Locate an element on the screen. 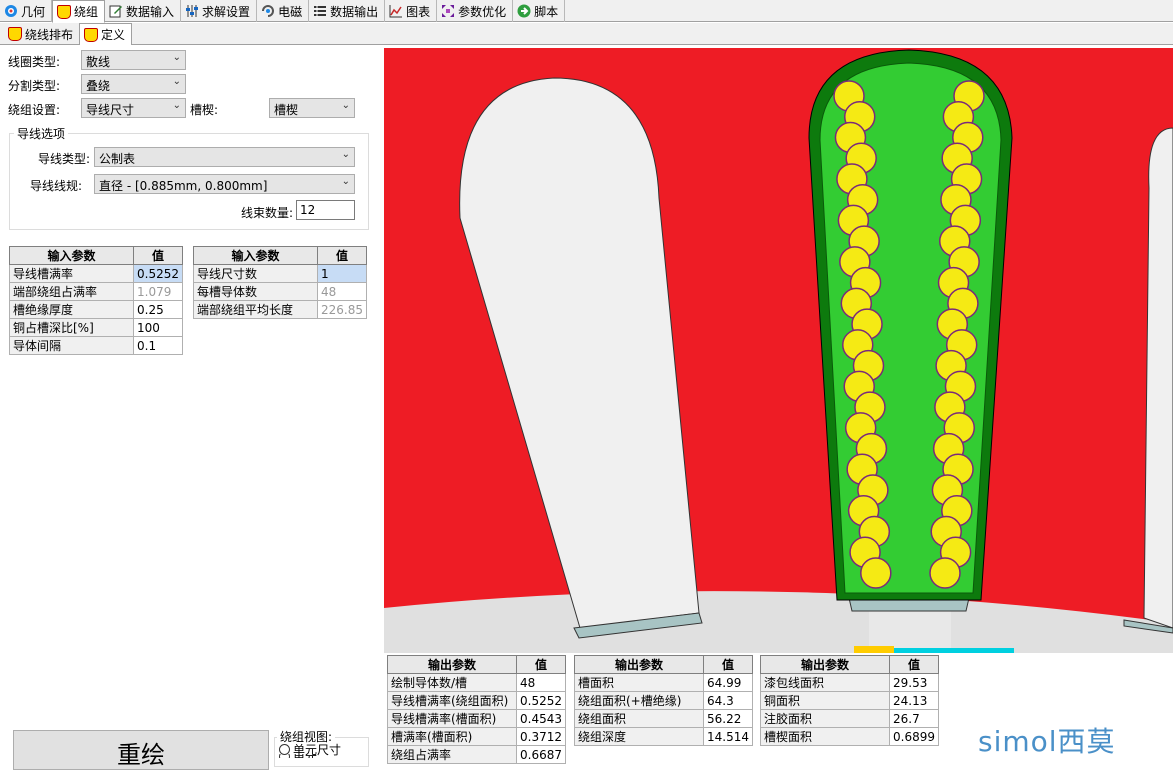 The image size is (1173, 770). table-row: 铜占槽深比[%] 100 is located at coordinates (96, 327).